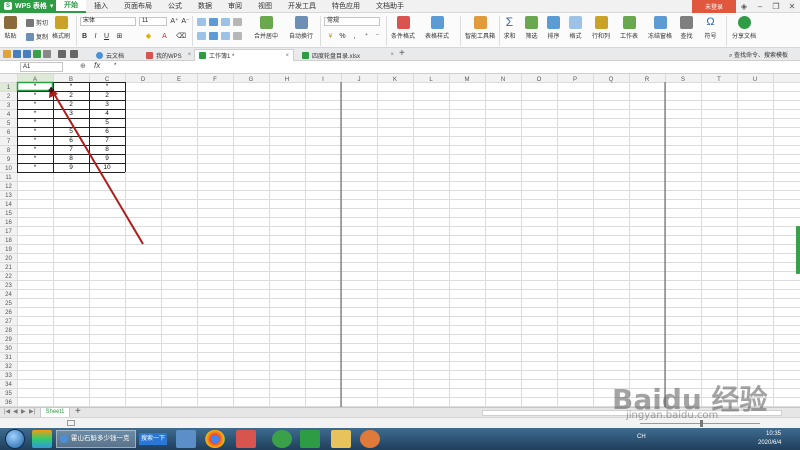 This screenshot has height=450, width=800. I want to click on worksheet-button: 工作表, so click(629, 28).